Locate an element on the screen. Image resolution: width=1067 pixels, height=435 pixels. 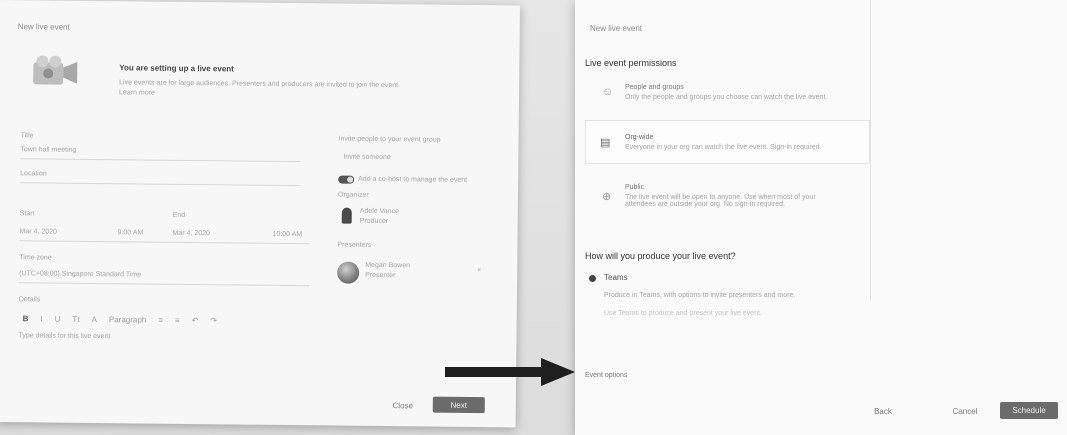
organizer-name: Adele Vance is located at coordinates (379, 211).